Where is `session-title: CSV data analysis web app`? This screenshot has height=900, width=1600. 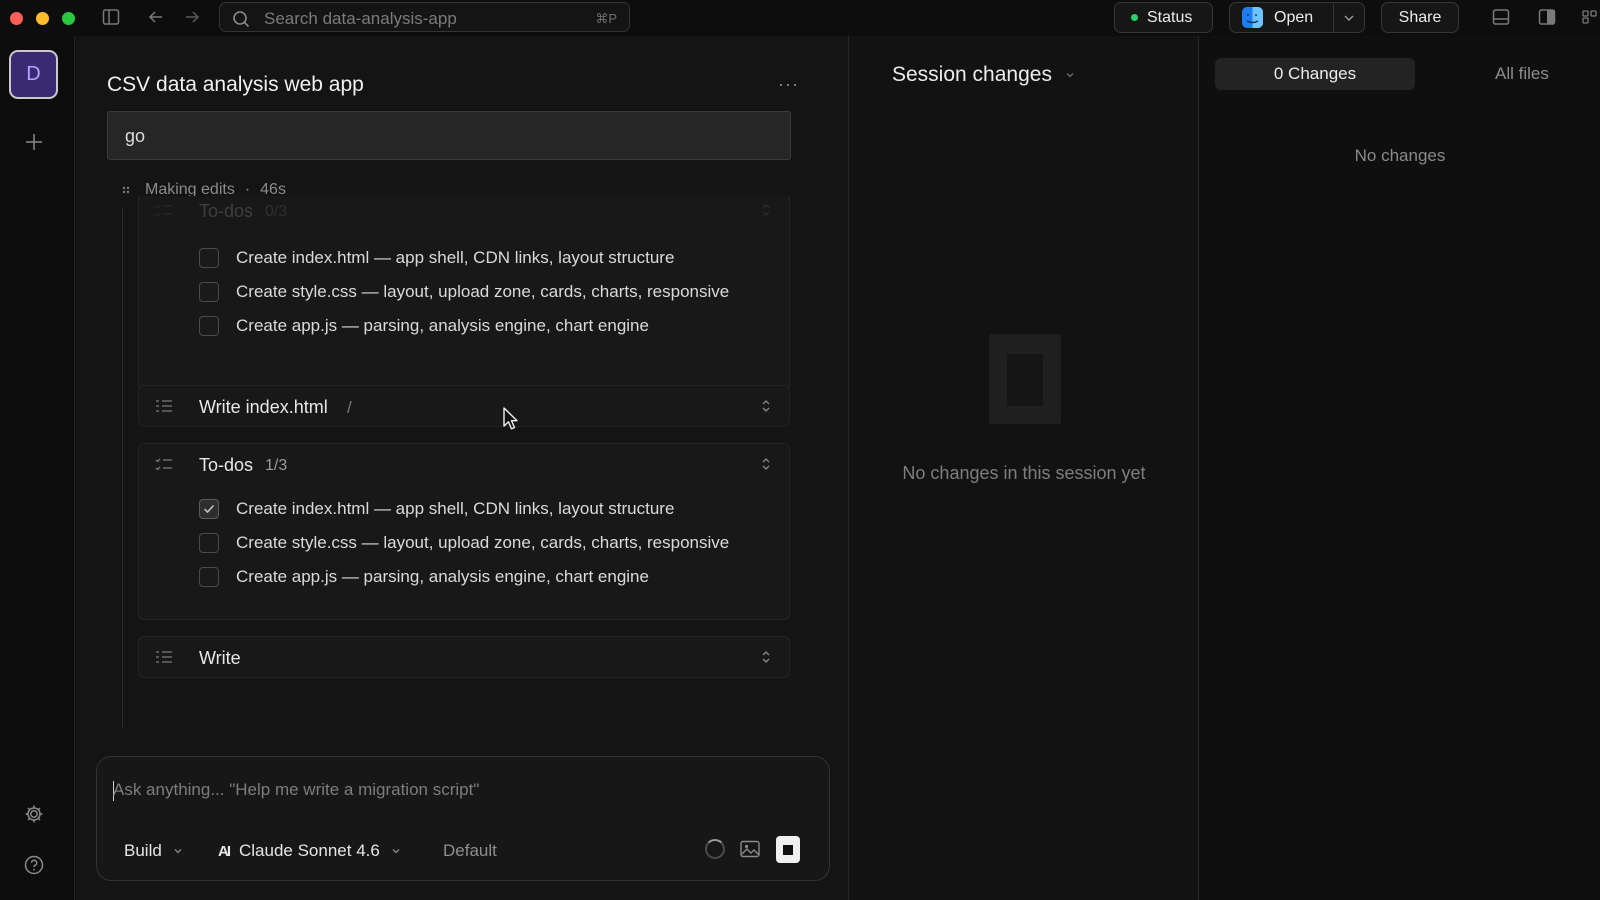
session-title: CSV data analysis web app is located at coordinates (235, 84).